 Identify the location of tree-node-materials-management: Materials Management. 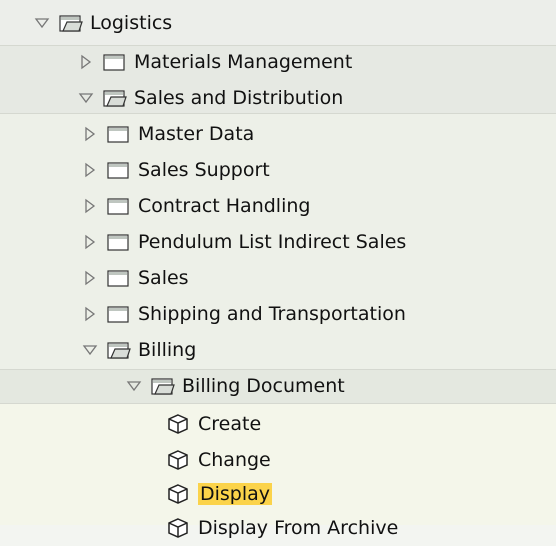
(278, 62).